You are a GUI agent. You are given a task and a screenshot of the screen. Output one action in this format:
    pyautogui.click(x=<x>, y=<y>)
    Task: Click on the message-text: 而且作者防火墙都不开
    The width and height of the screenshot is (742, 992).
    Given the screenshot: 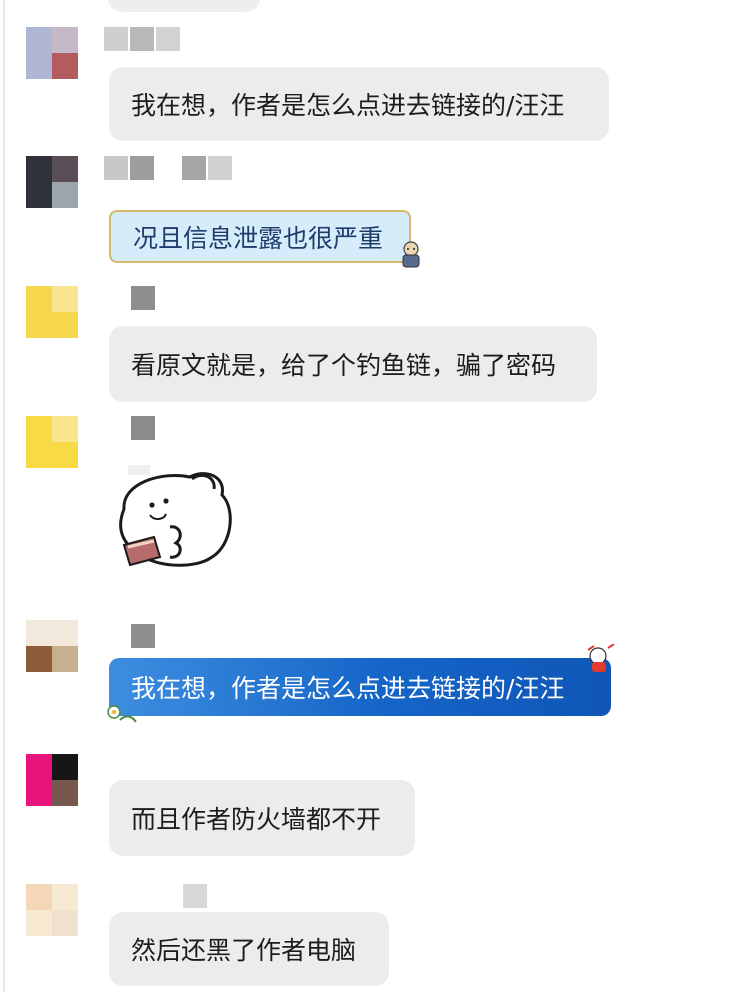 What is the action you would take?
    pyautogui.click(x=256, y=819)
    